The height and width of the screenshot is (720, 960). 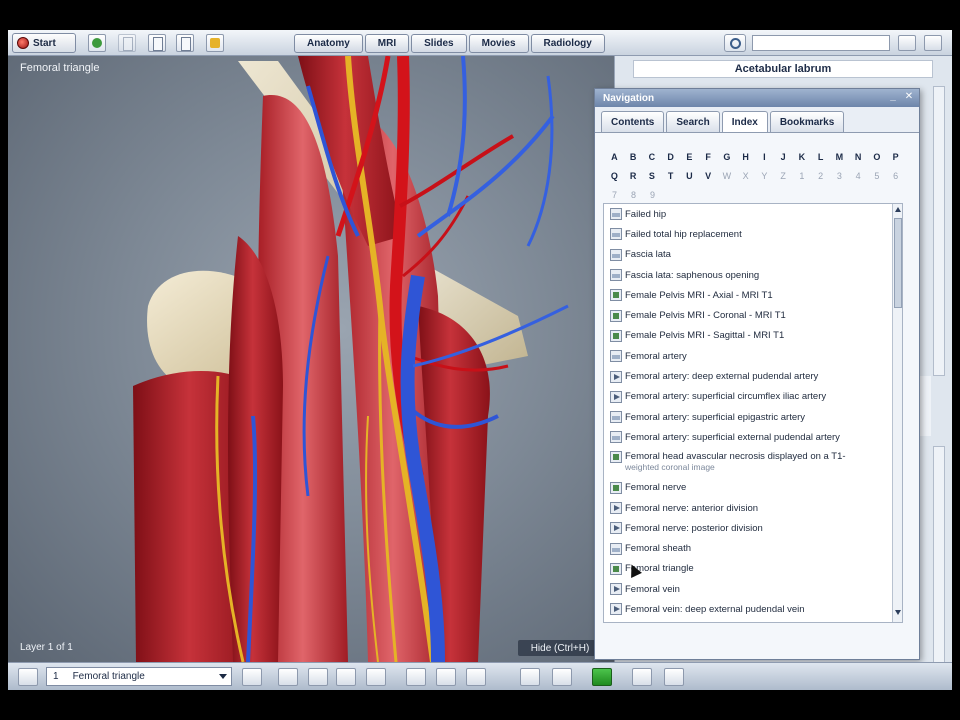 What do you see at coordinates (288, 677) in the screenshot?
I see `link-icon` at bounding box center [288, 677].